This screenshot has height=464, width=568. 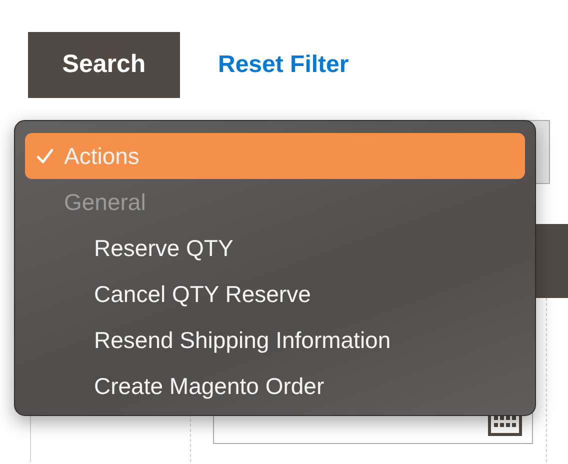 I want to click on check-icon, so click(x=45, y=156).